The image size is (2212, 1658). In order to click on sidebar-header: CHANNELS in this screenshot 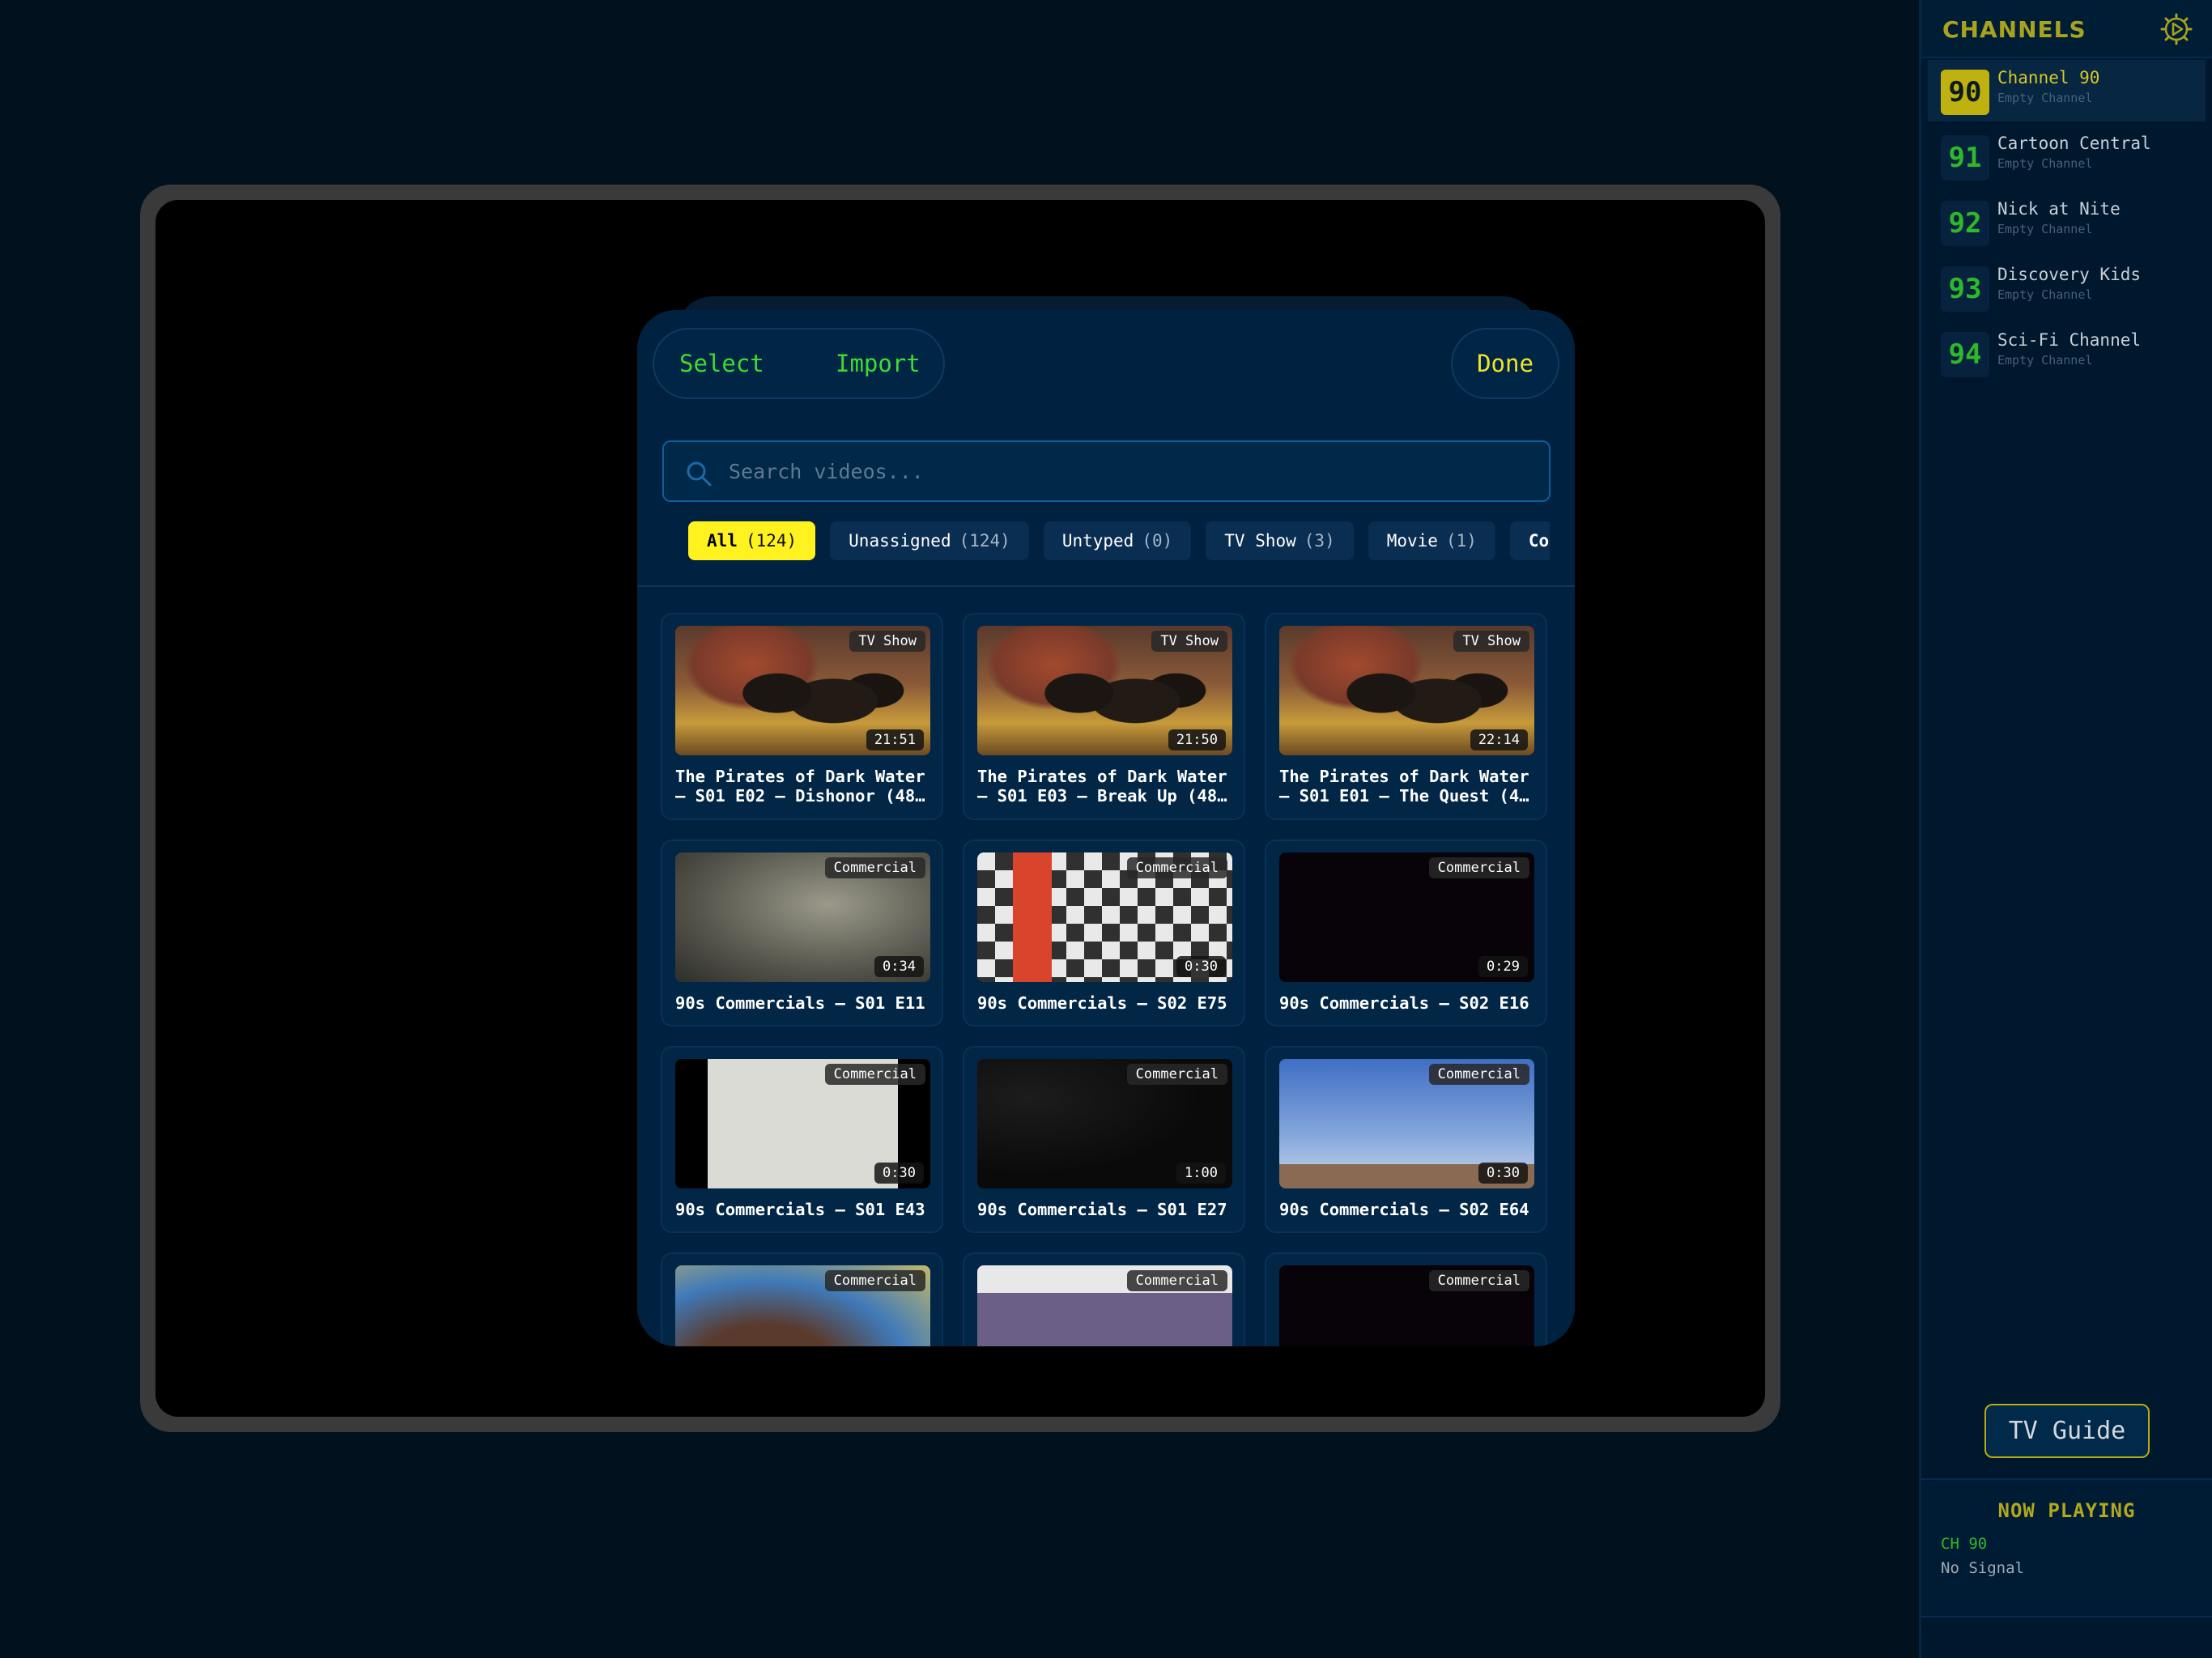, I will do `click(2066, 29)`.